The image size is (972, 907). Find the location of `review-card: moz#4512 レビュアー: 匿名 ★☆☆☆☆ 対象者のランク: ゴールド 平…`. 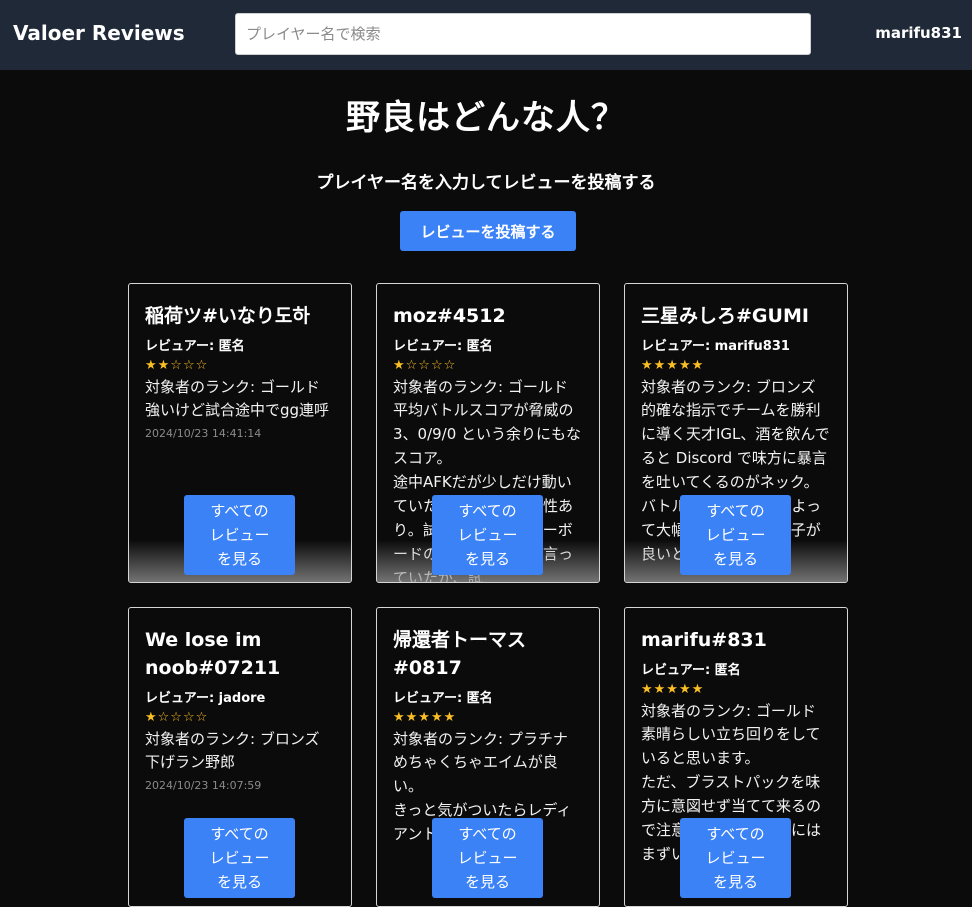

review-card: moz#4512 レビュアー: 匿名 ★☆☆☆☆ 対象者のランク: ゴールド 平… is located at coordinates (488, 433).